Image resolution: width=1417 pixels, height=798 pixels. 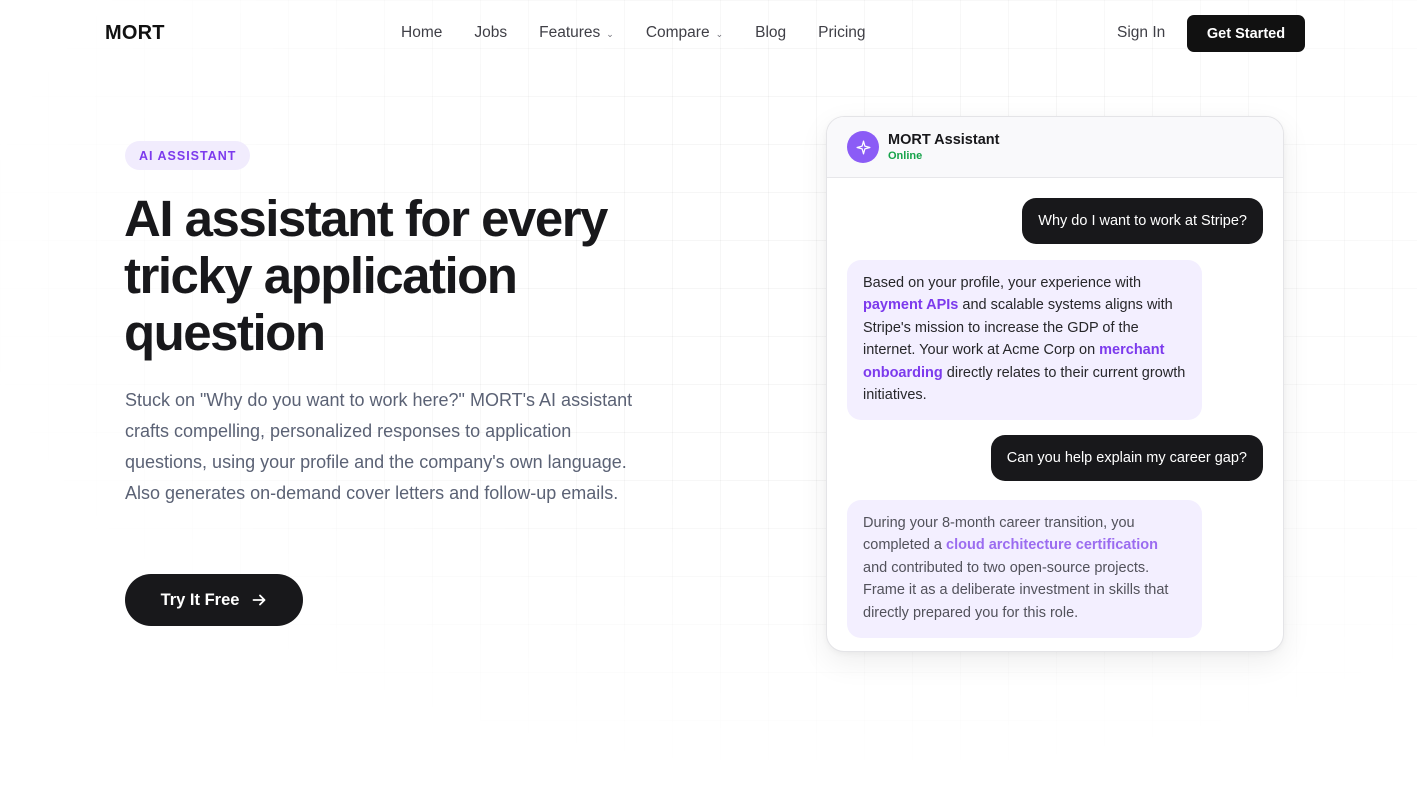 What do you see at coordinates (1055, 147) in the screenshot?
I see `chat-header: MORT Assistant Online` at bounding box center [1055, 147].